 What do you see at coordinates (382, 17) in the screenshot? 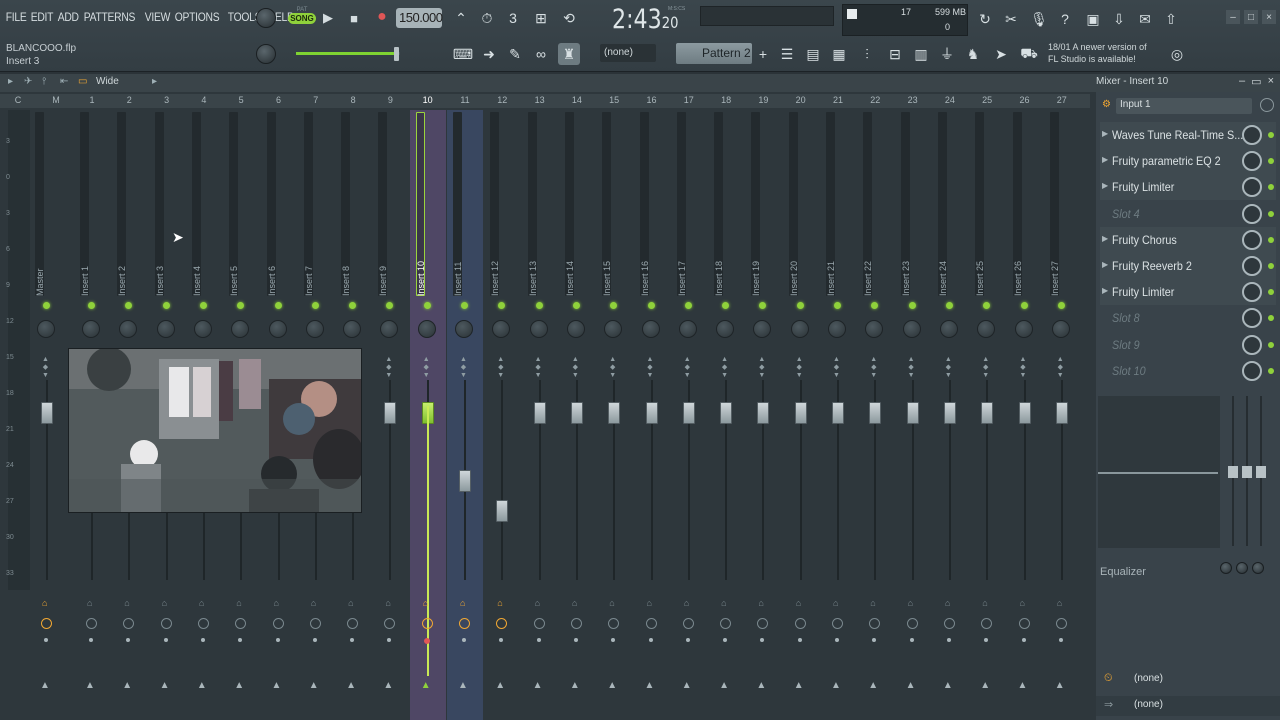
I see `record-button: ●` at bounding box center [382, 17].